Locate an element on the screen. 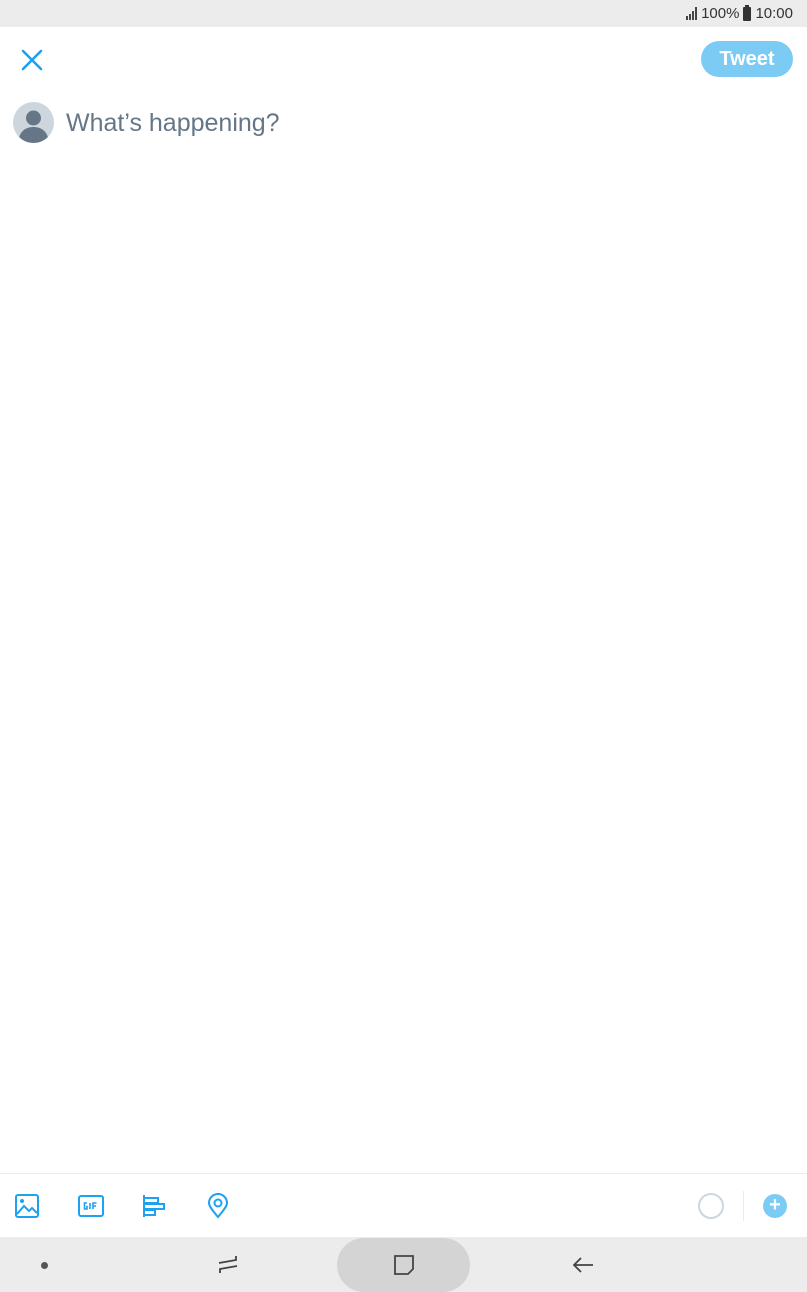 This screenshot has height=1292, width=807. battery-icon is located at coordinates (747, 12).